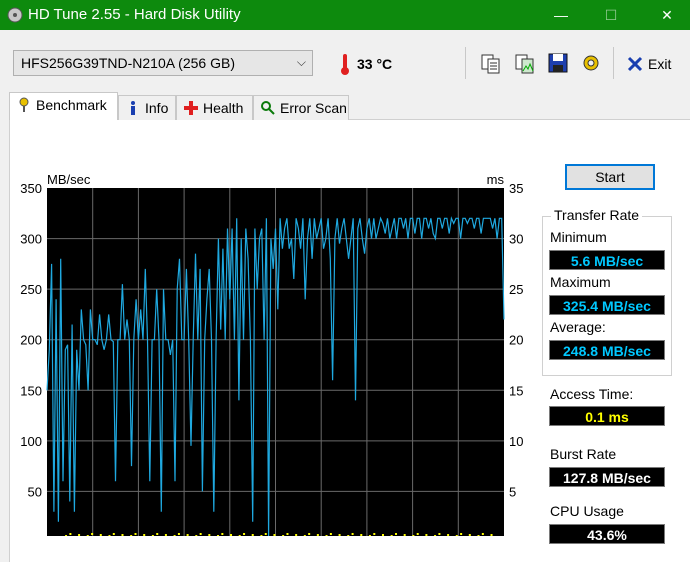  Describe the element at coordinates (69, 179) in the screenshot. I see `y-axis-label-left: MB/sec` at that location.